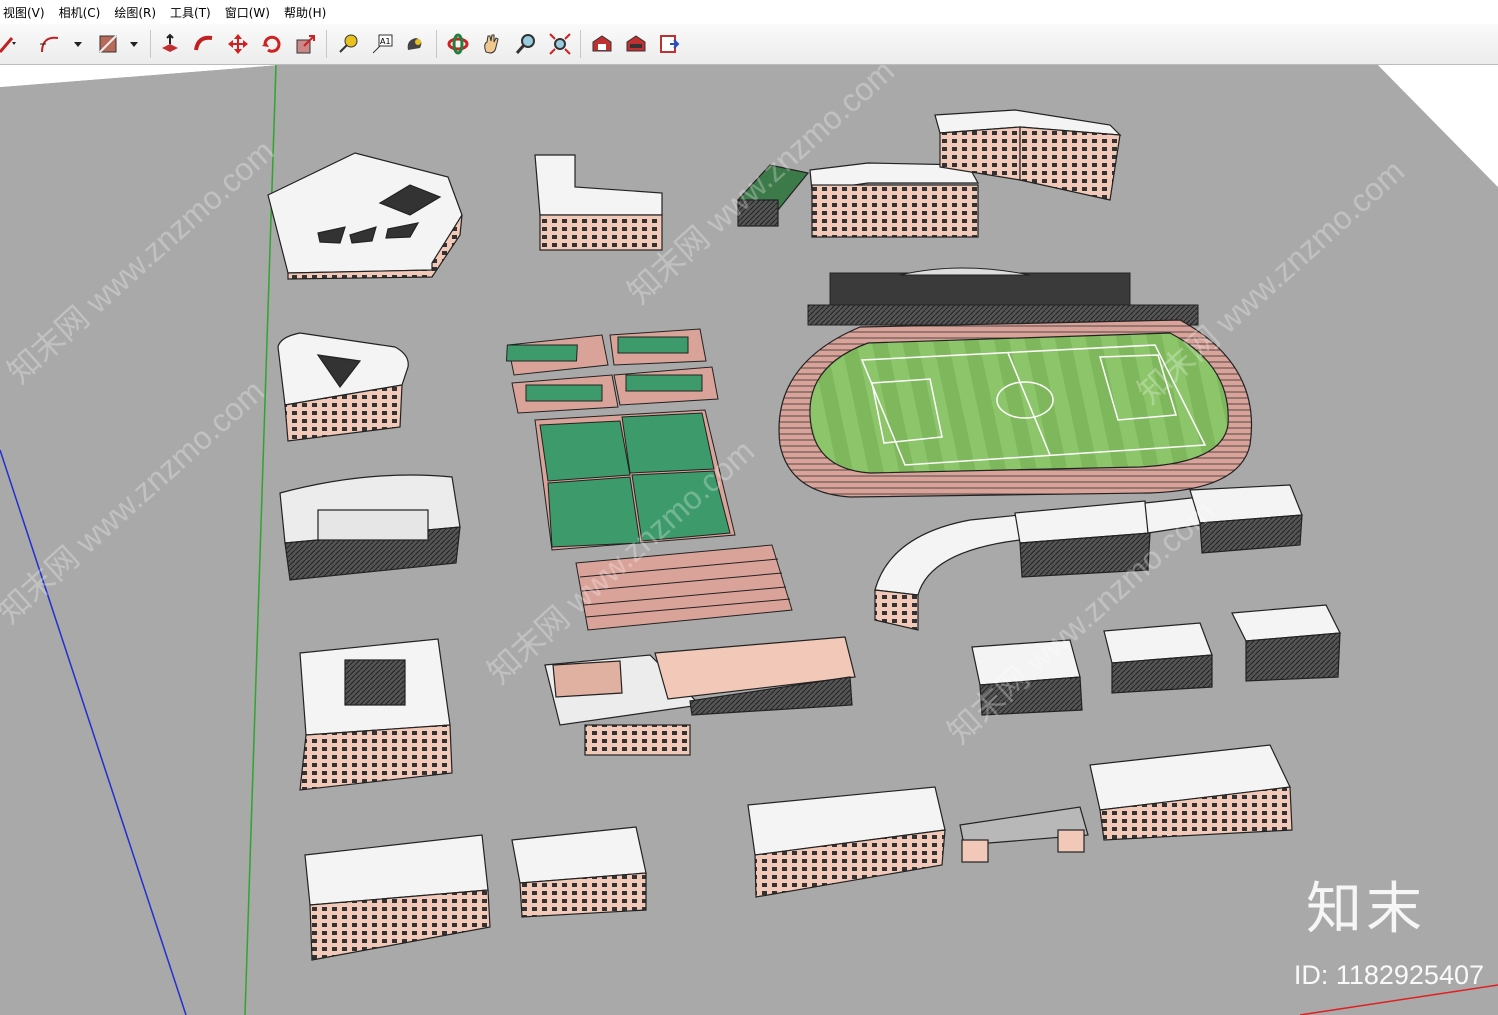  Describe the element at coordinates (385, 41) in the screenshot. I see `text-tool-label: A1` at that location.